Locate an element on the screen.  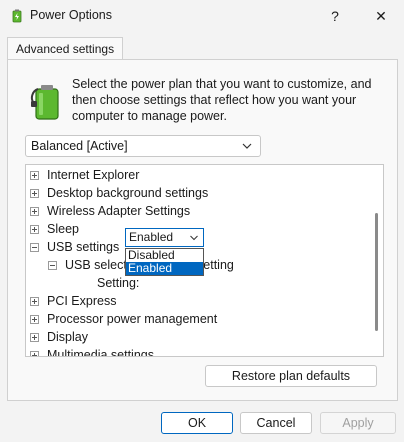
title-bar: Power Options ? ✕ is located at coordinates (202, 16).